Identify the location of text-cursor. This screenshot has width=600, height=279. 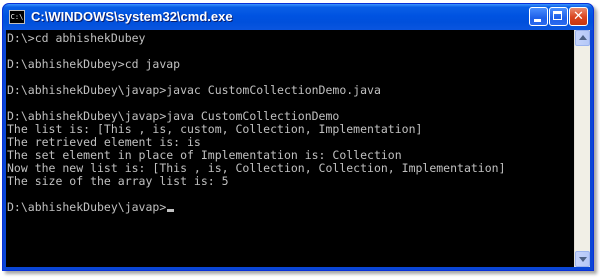
(171, 210).